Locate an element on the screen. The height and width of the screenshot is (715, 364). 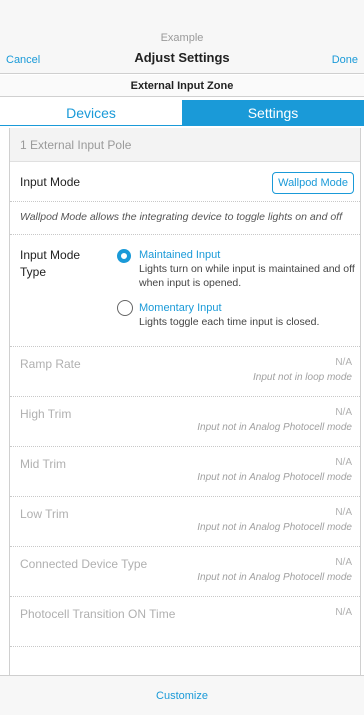
ramp-rate-row: Ramp Rate N/A Input not in loop mode is located at coordinates (185, 372).